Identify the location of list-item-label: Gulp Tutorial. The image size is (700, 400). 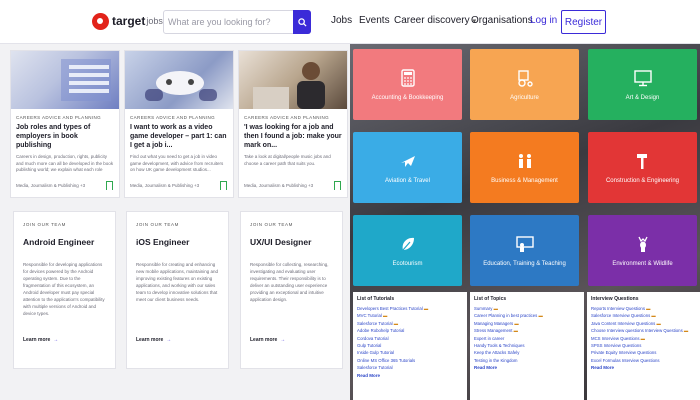
(369, 346).